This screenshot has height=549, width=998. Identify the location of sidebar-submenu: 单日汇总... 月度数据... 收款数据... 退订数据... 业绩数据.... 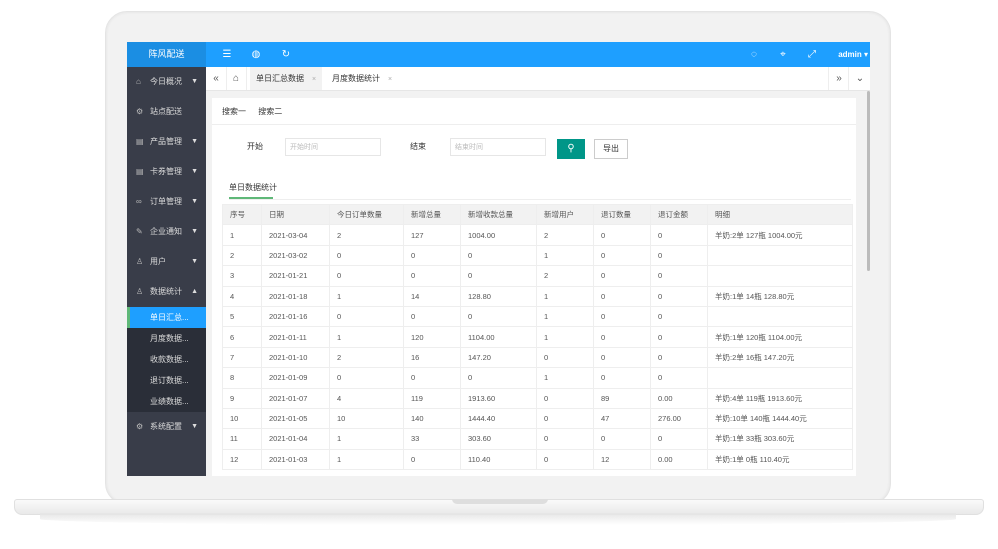
(166, 359).